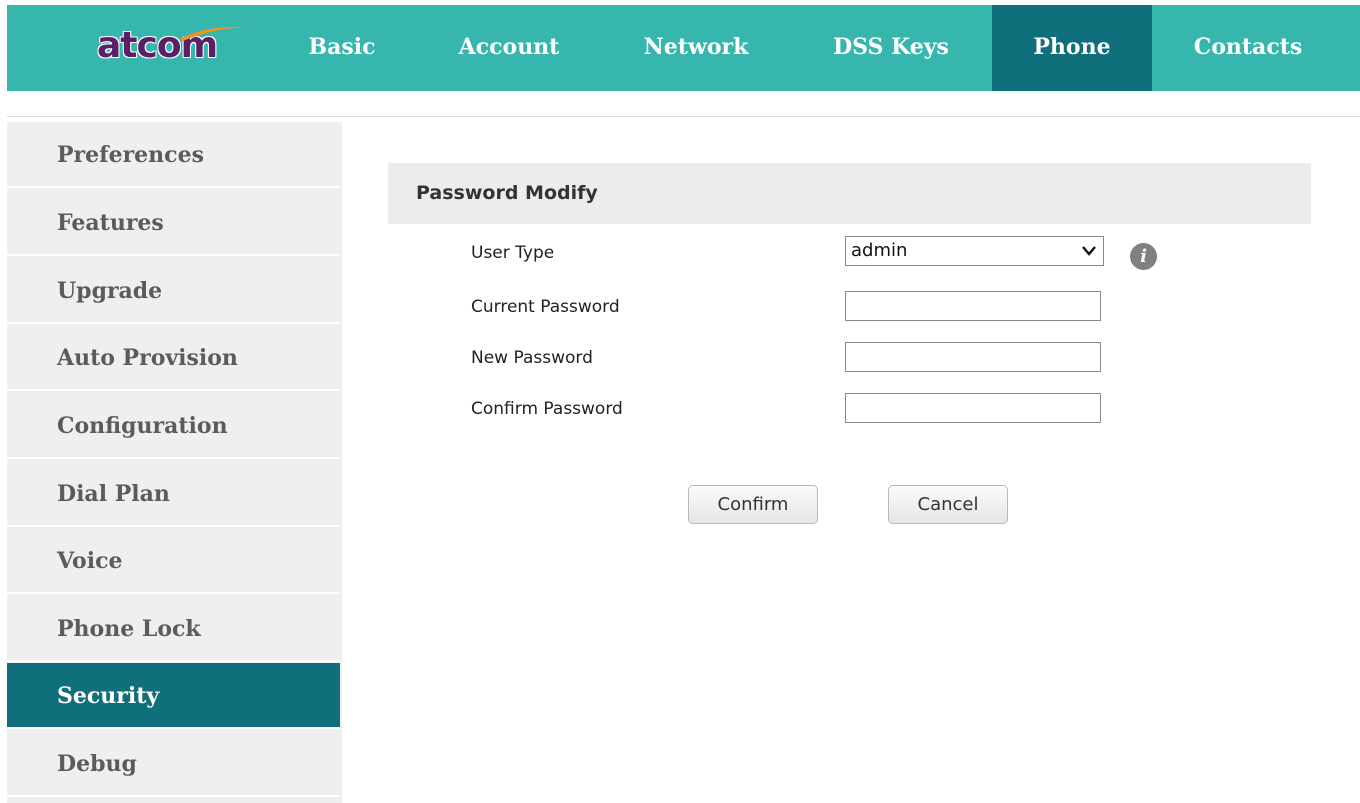 The width and height of the screenshot is (1360, 803). Describe the element at coordinates (973, 357) in the screenshot. I see `new-password-field` at that location.